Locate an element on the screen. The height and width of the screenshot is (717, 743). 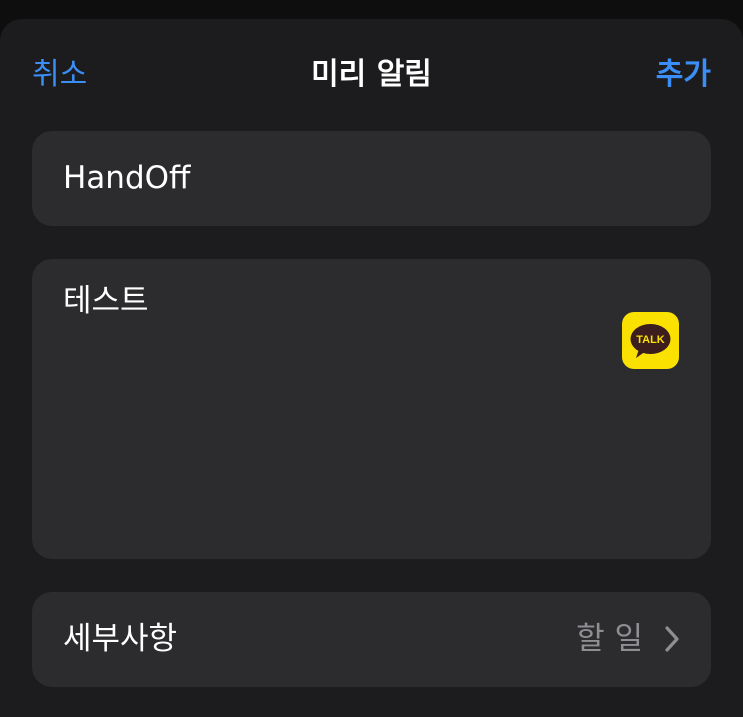
page-title: 미리 알림 is located at coordinates (371, 74).